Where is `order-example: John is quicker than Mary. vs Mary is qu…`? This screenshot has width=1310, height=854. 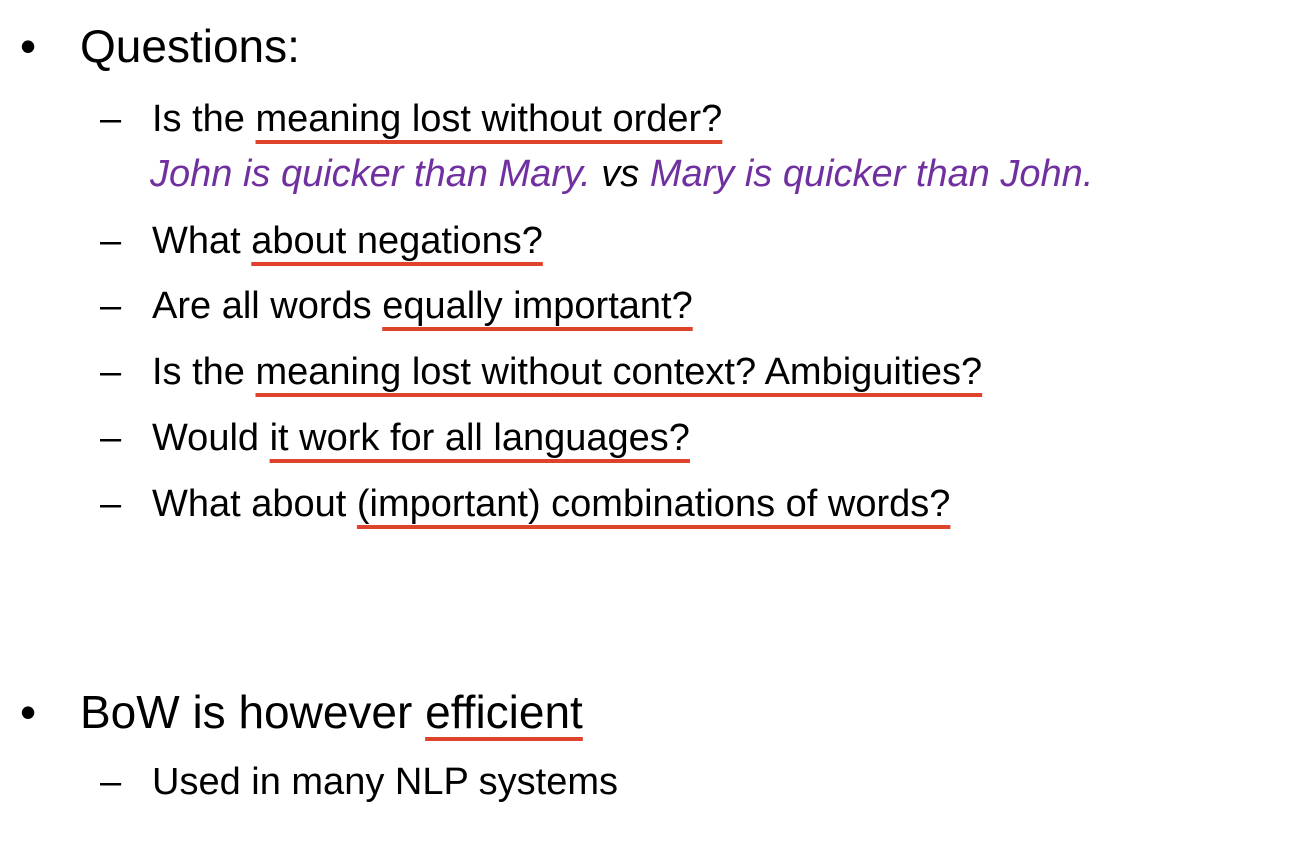 order-example: John is quicker than Mary. vs Mary is qu… is located at coordinates (621, 174).